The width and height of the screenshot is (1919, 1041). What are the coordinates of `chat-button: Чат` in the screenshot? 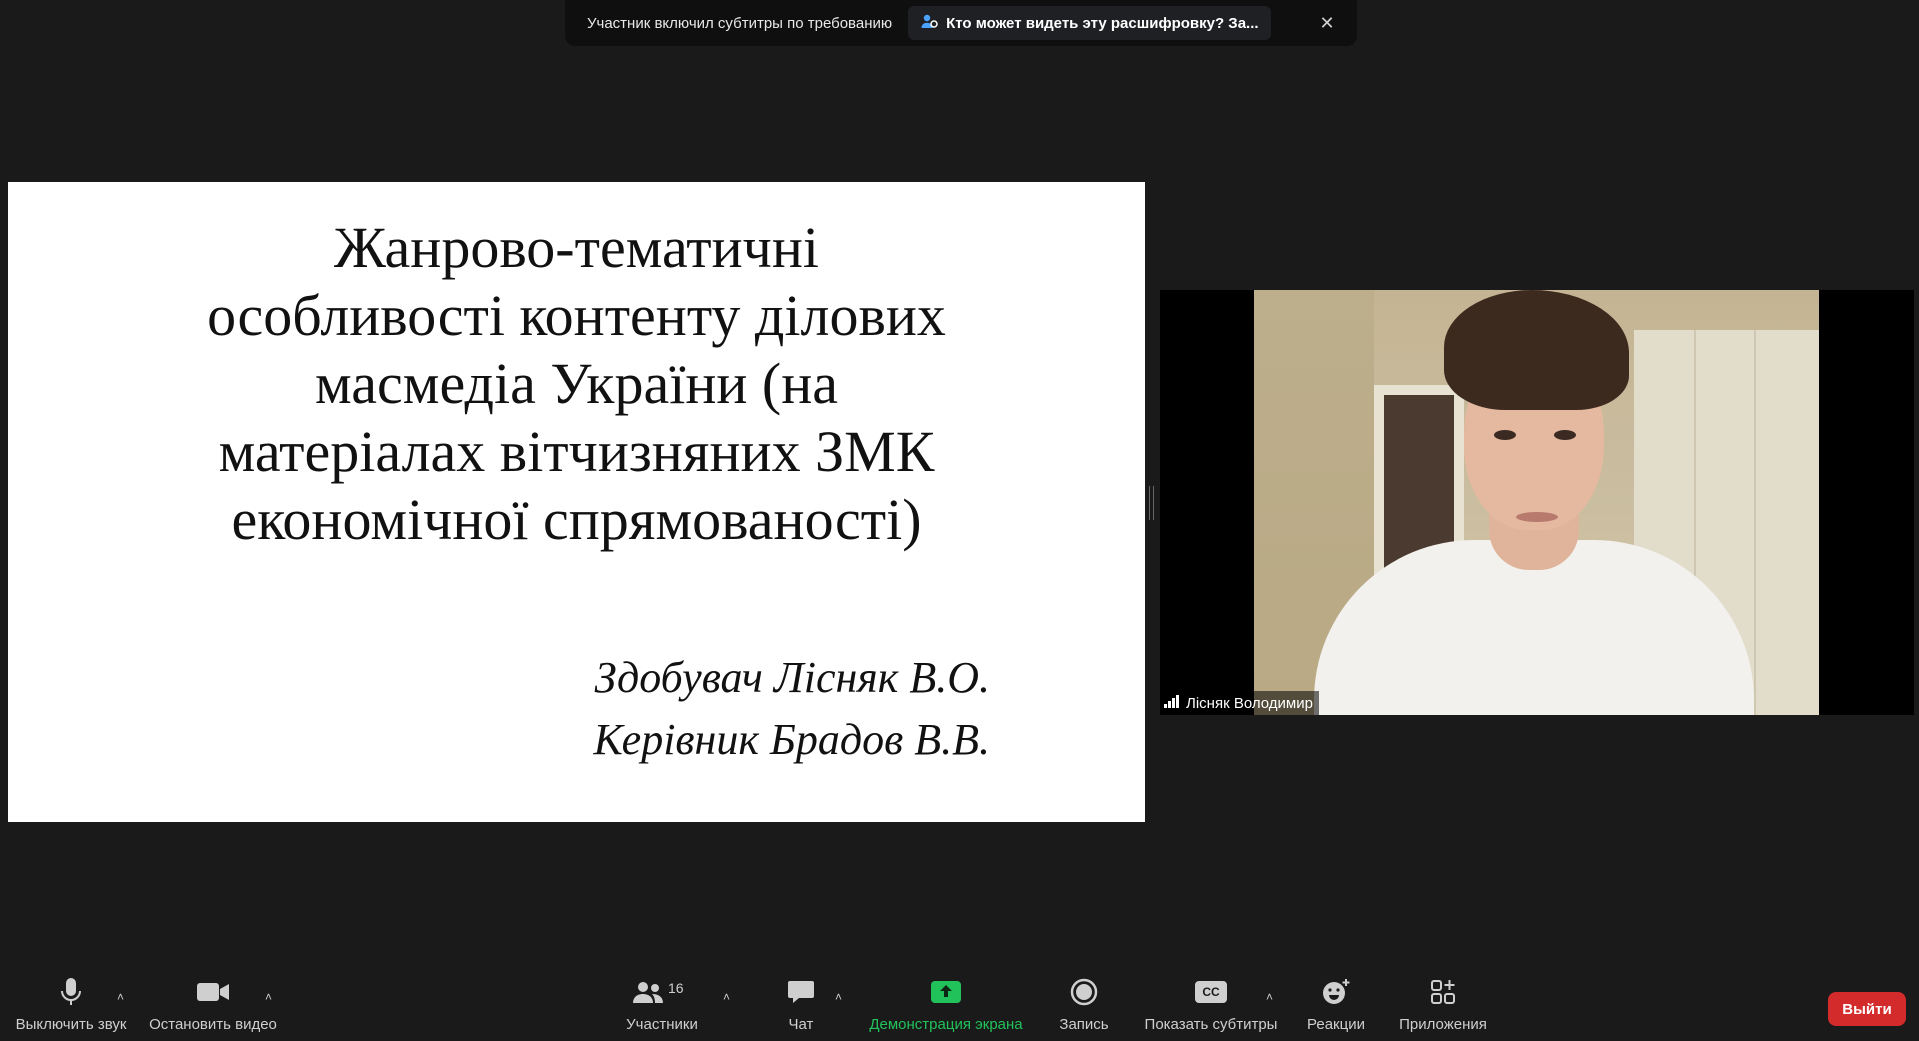 It's located at (801, 1004).